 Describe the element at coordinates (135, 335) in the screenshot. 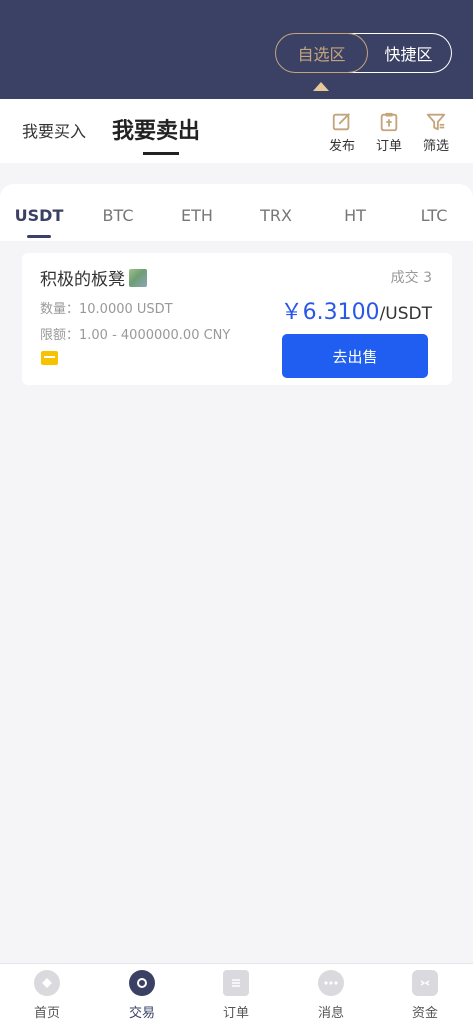

I see `limit-text: 限额：1.00 - 4000000.00 CNY` at that location.